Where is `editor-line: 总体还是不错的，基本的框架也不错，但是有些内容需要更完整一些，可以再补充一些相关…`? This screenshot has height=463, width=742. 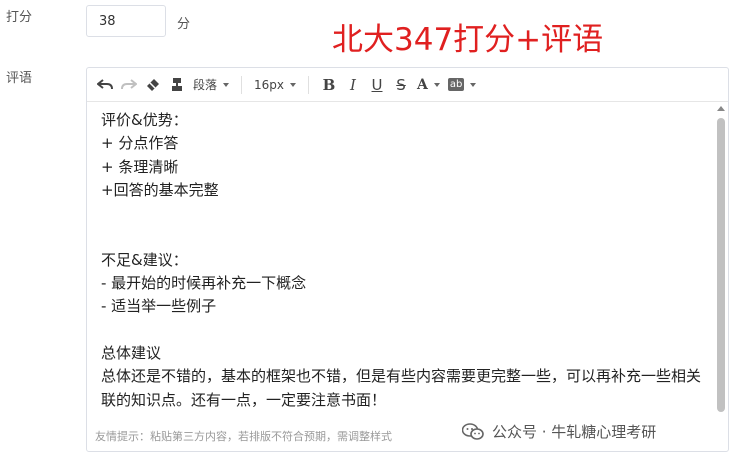
editor-line: 总体还是不错的，基本的框架也不错，但是有些内容需要更完整一些，可以再补充一些相关… is located at coordinates (401, 388).